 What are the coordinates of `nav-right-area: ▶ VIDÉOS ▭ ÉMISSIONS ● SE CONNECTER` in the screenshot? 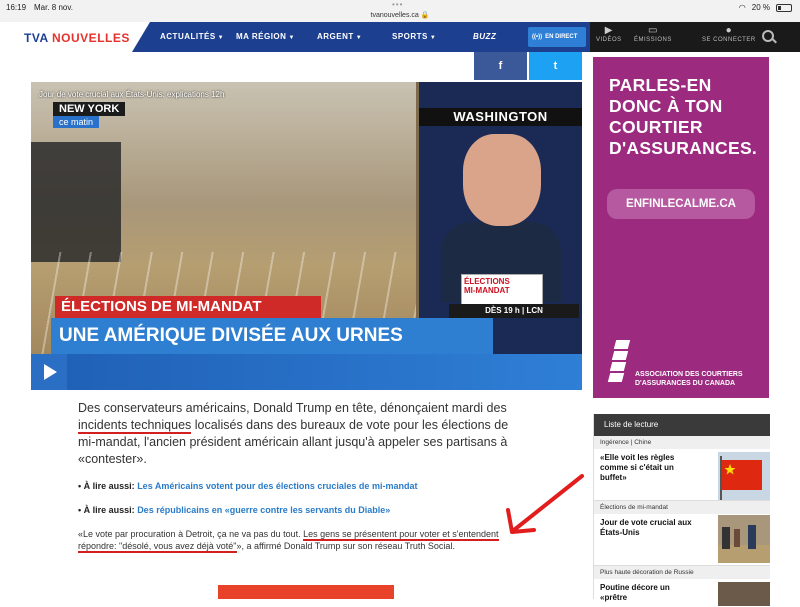 It's located at (695, 37).